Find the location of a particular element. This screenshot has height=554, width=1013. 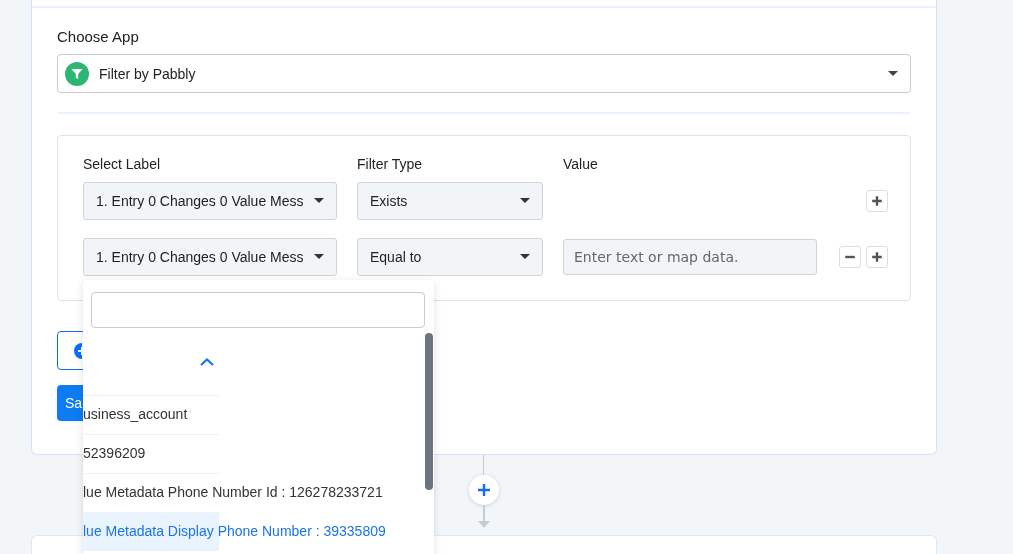

app-select: Filter by Pabbly is located at coordinates (484, 73).